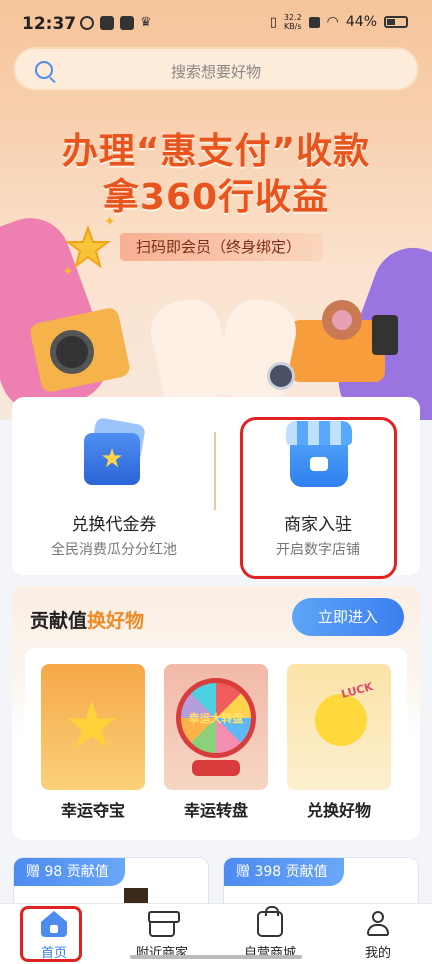  I want to click on status-right-icons: ▯ 32.2 KB/s ◠ 44%, so click(339, 22).